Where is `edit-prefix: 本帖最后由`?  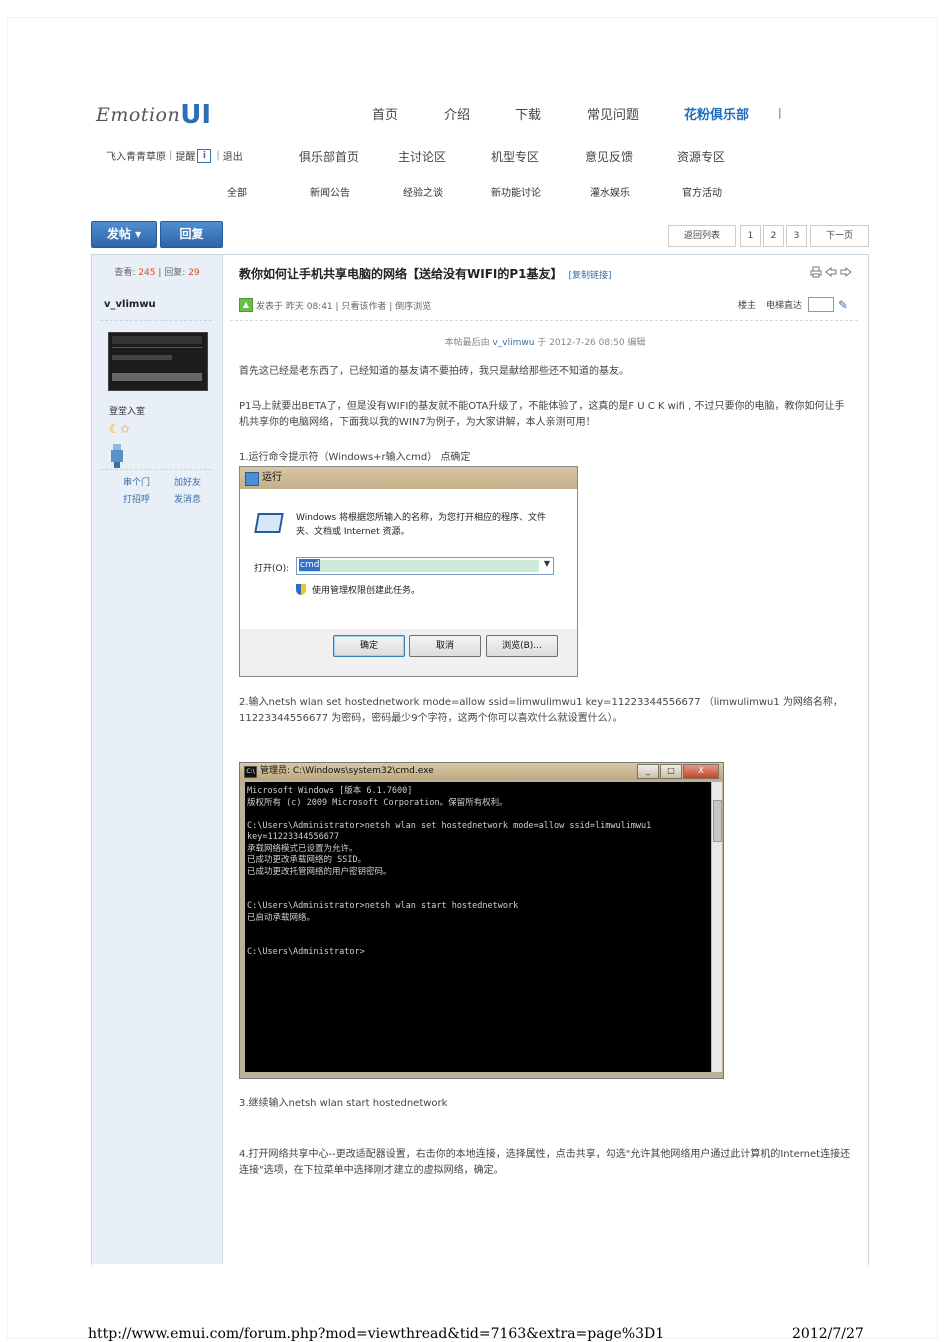
edit-prefix: 本帖最后由 is located at coordinates (467, 343).